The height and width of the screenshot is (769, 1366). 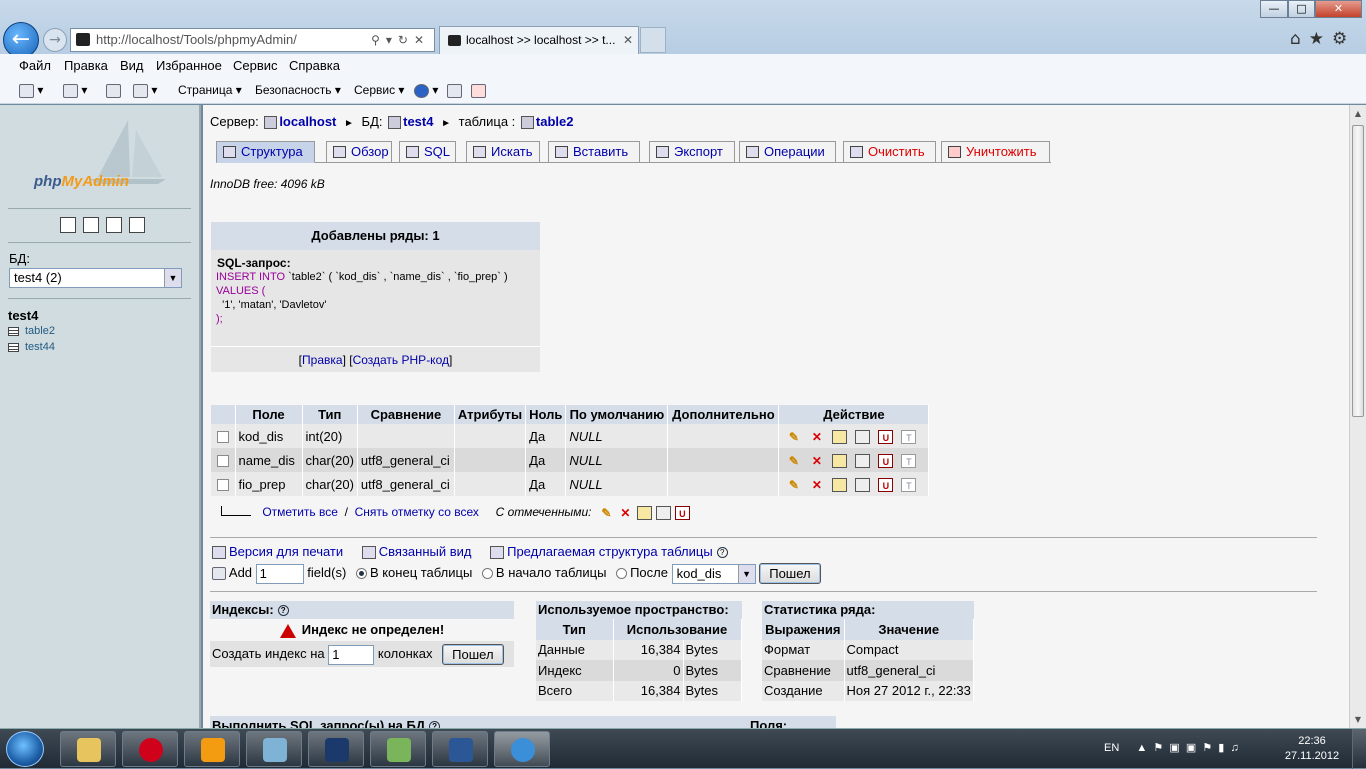 What do you see at coordinates (1358, 271) in the screenshot?
I see `scroll-thumb` at bounding box center [1358, 271].